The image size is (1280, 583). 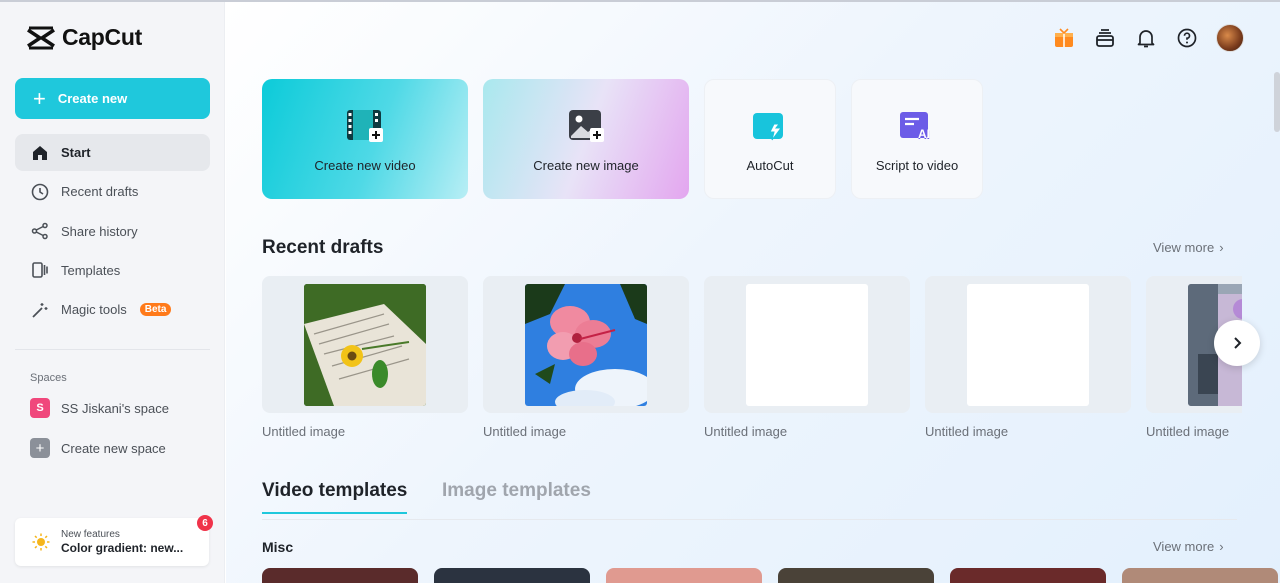 What do you see at coordinates (41, 542) in the screenshot?
I see `sun-icon` at bounding box center [41, 542].